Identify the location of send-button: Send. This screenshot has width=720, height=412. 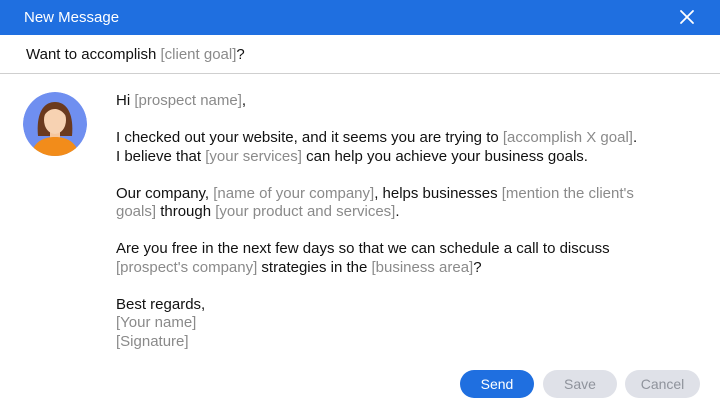
(497, 384).